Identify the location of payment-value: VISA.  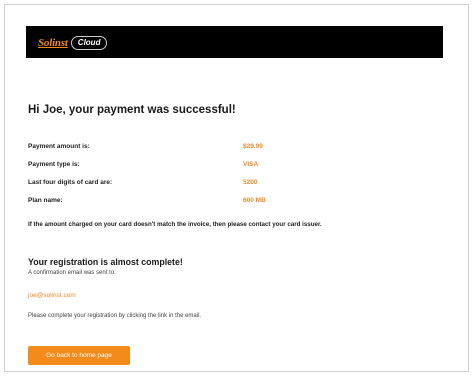
(251, 164).